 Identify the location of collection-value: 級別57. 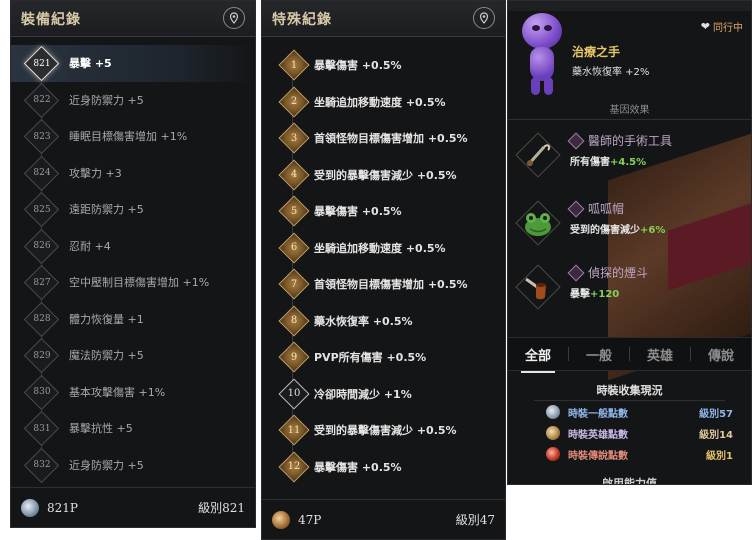
(716, 414).